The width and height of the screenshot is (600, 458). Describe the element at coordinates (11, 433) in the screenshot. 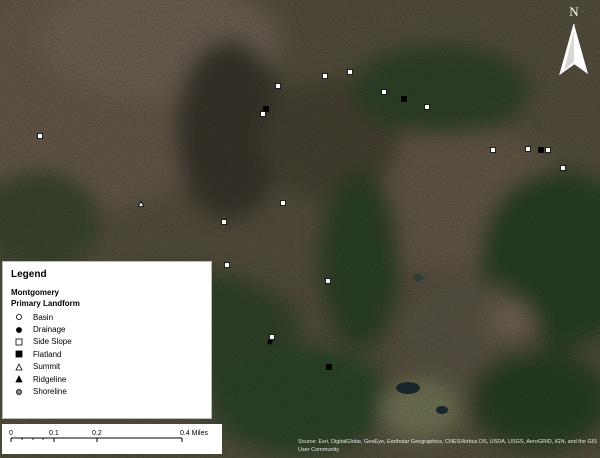

I see `scale-tick-0: 0` at that location.